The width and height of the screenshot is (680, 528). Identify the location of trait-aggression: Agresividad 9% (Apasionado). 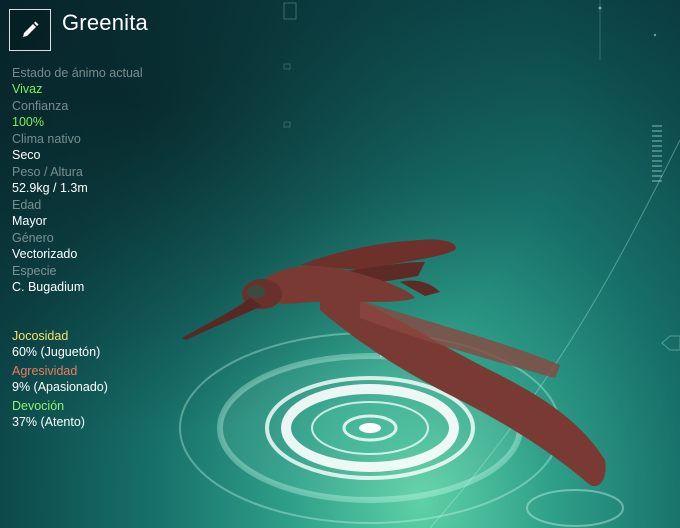
(122, 379).